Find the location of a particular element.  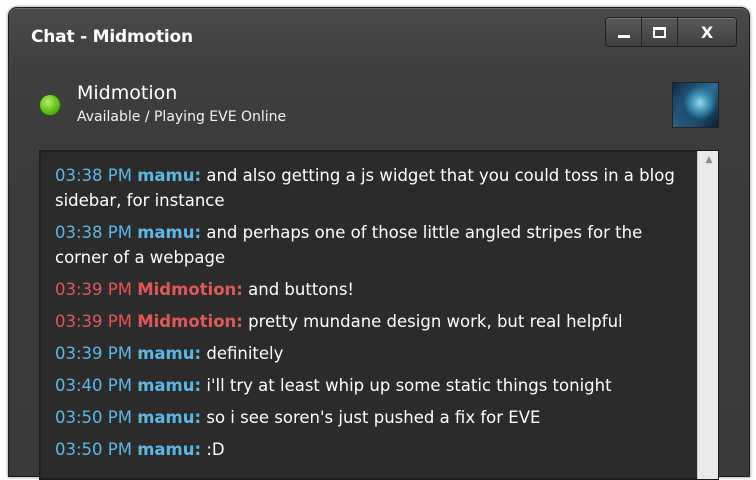

contact-status: Available / Playing EVE Online is located at coordinates (182, 117).